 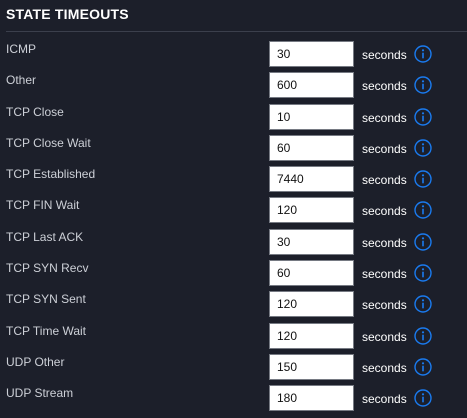 I want to click on timeout-row: TCP FIN Wait seconds, so click(x=233, y=210).